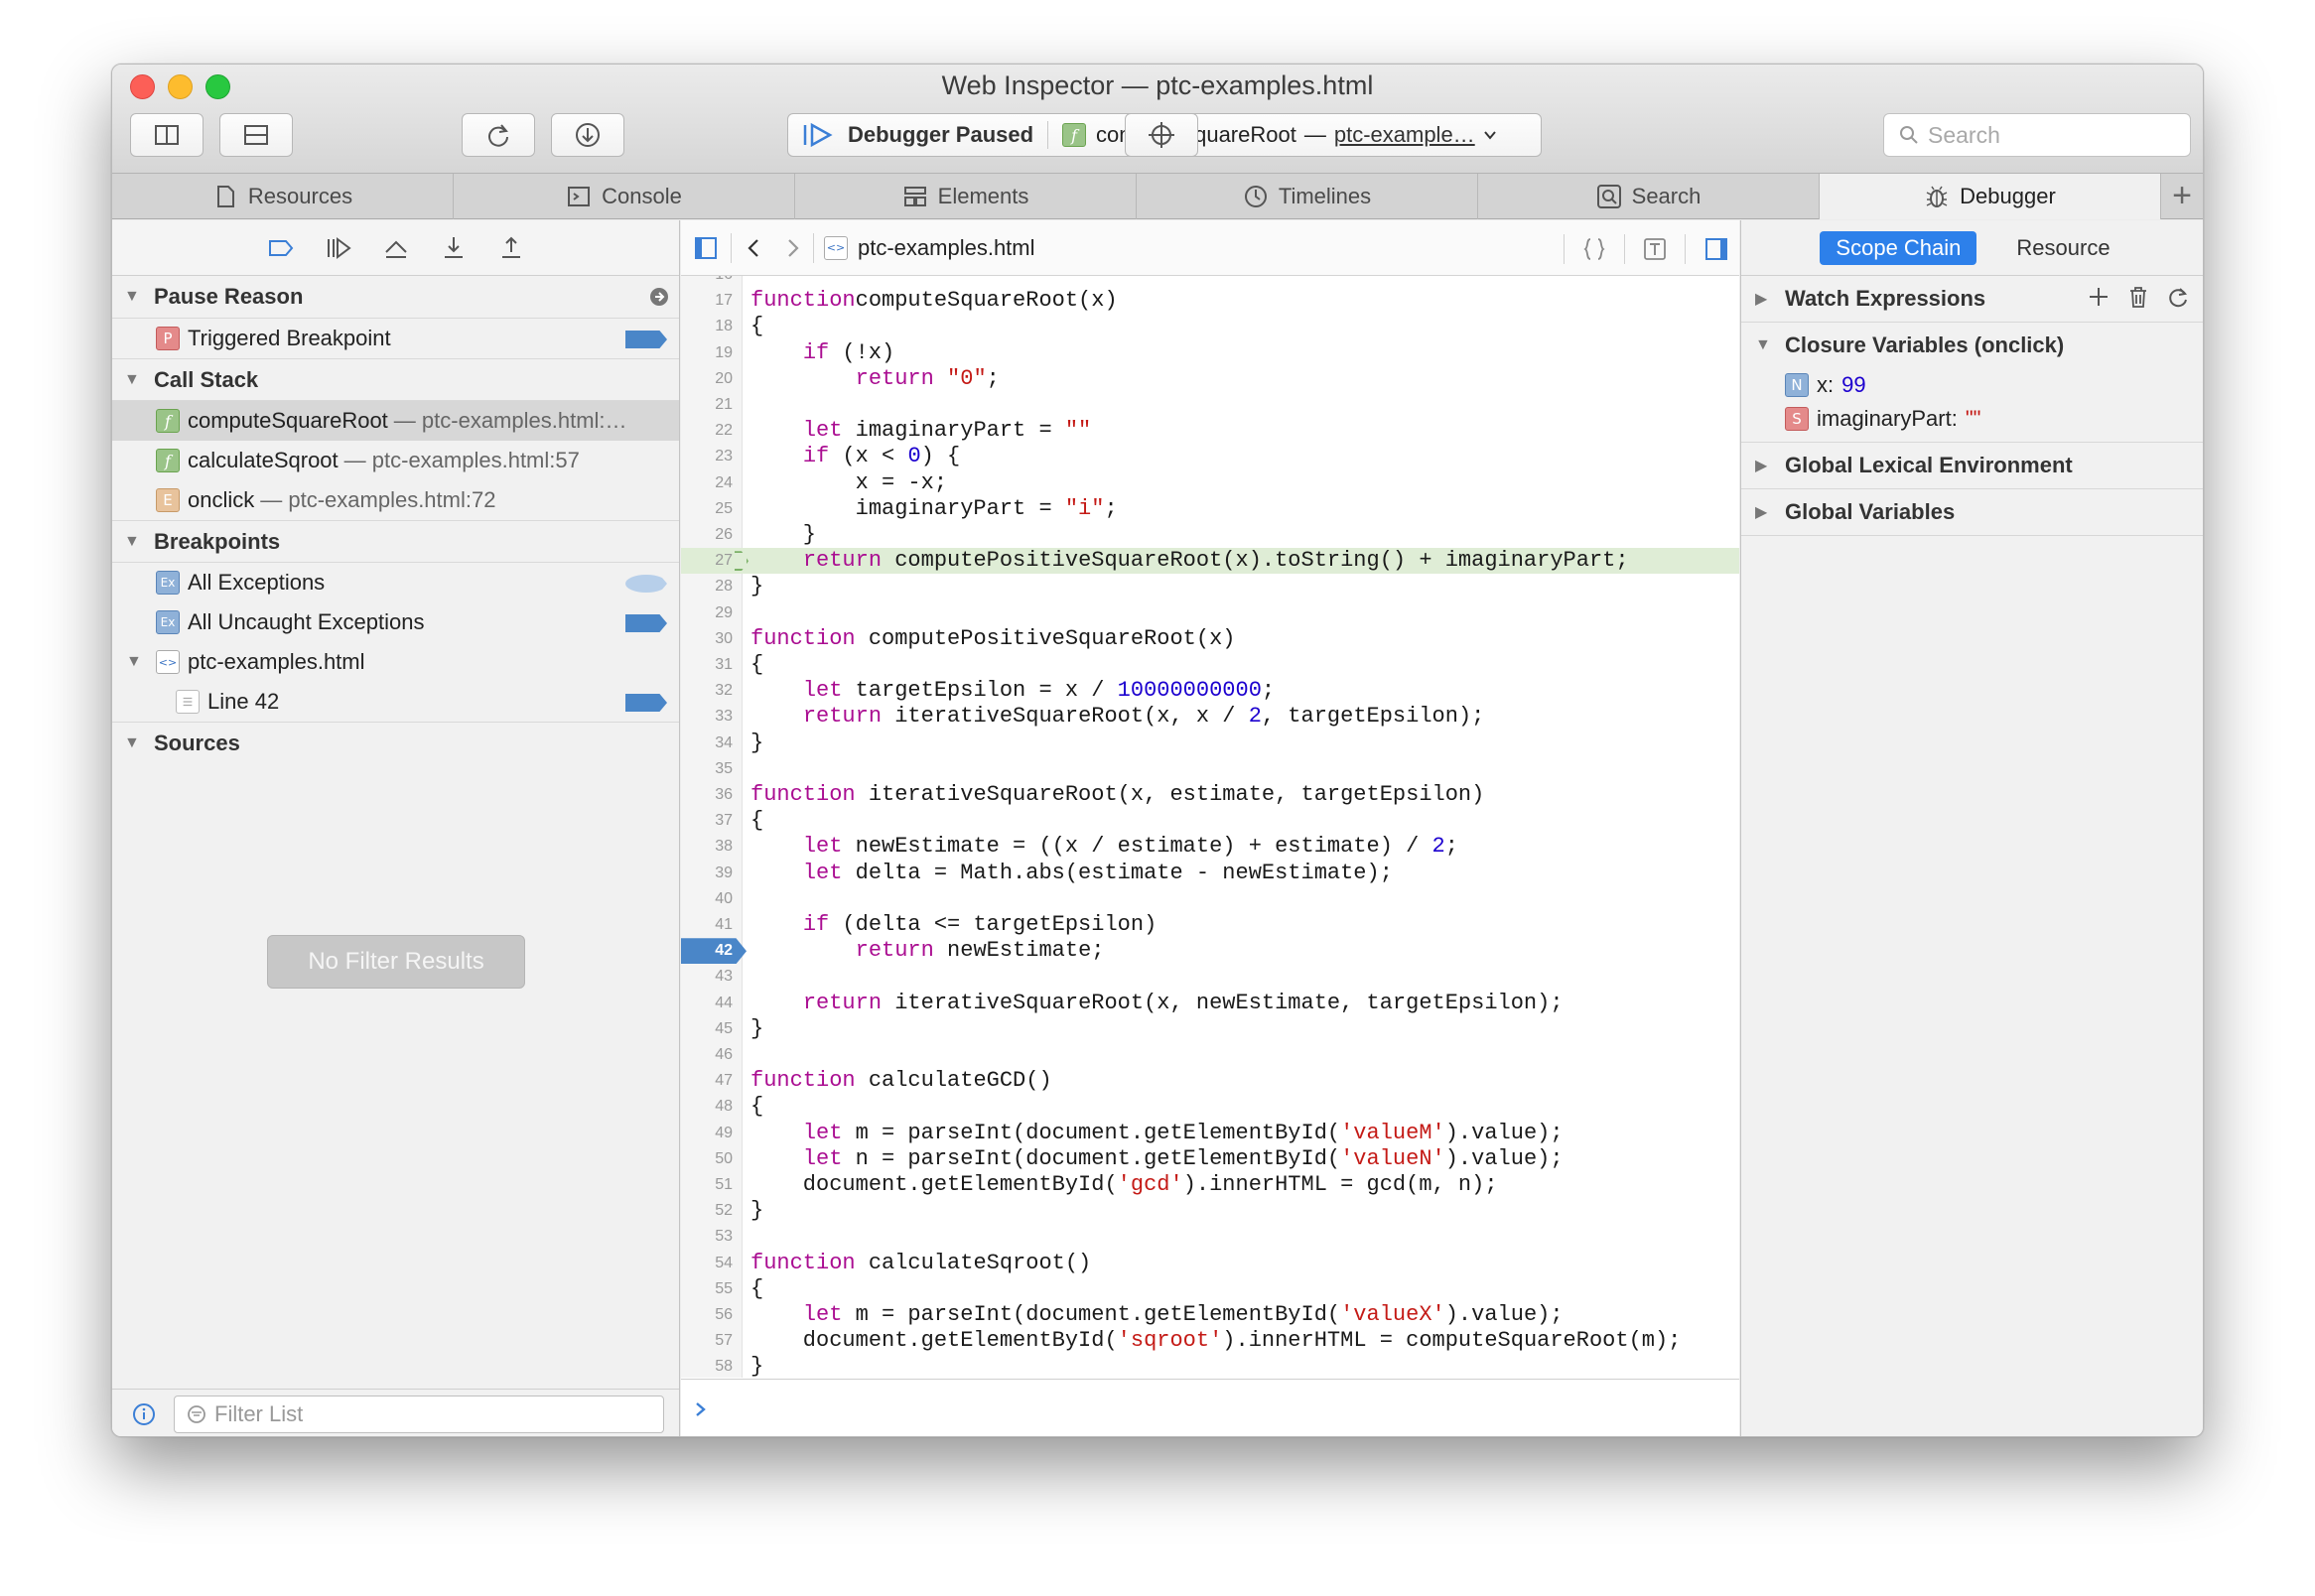 Image resolution: width=2315 pixels, height=1596 pixels. I want to click on tab-debugger: Debugger, so click(1990, 196).